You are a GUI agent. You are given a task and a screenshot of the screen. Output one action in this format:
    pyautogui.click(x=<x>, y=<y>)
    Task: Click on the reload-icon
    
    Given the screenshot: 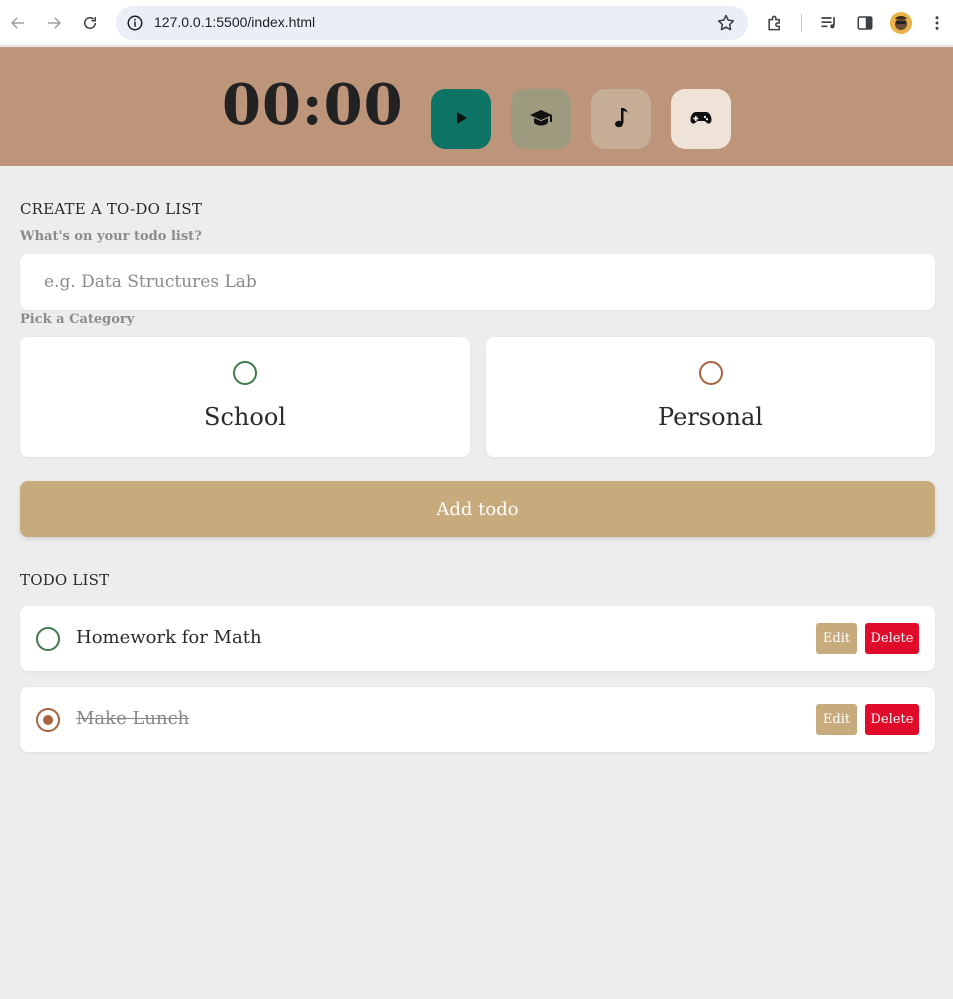 What is the action you would take?
    pyautogui.click(x=90, y=23)
    